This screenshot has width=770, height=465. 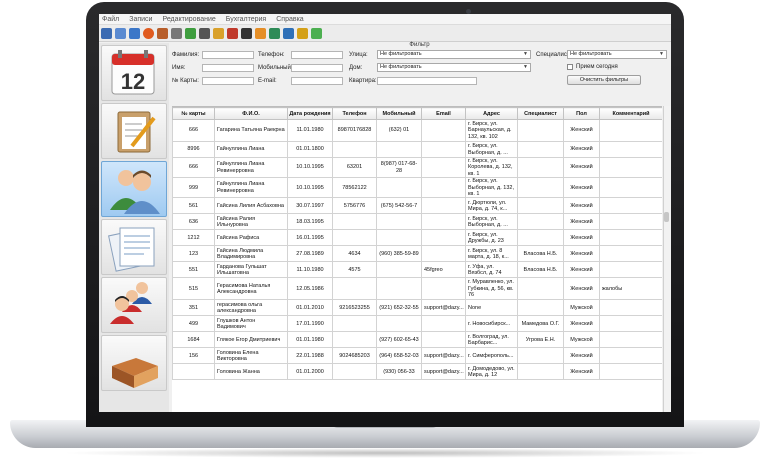 I want to click on group-icon, so click(x=131, y=303).